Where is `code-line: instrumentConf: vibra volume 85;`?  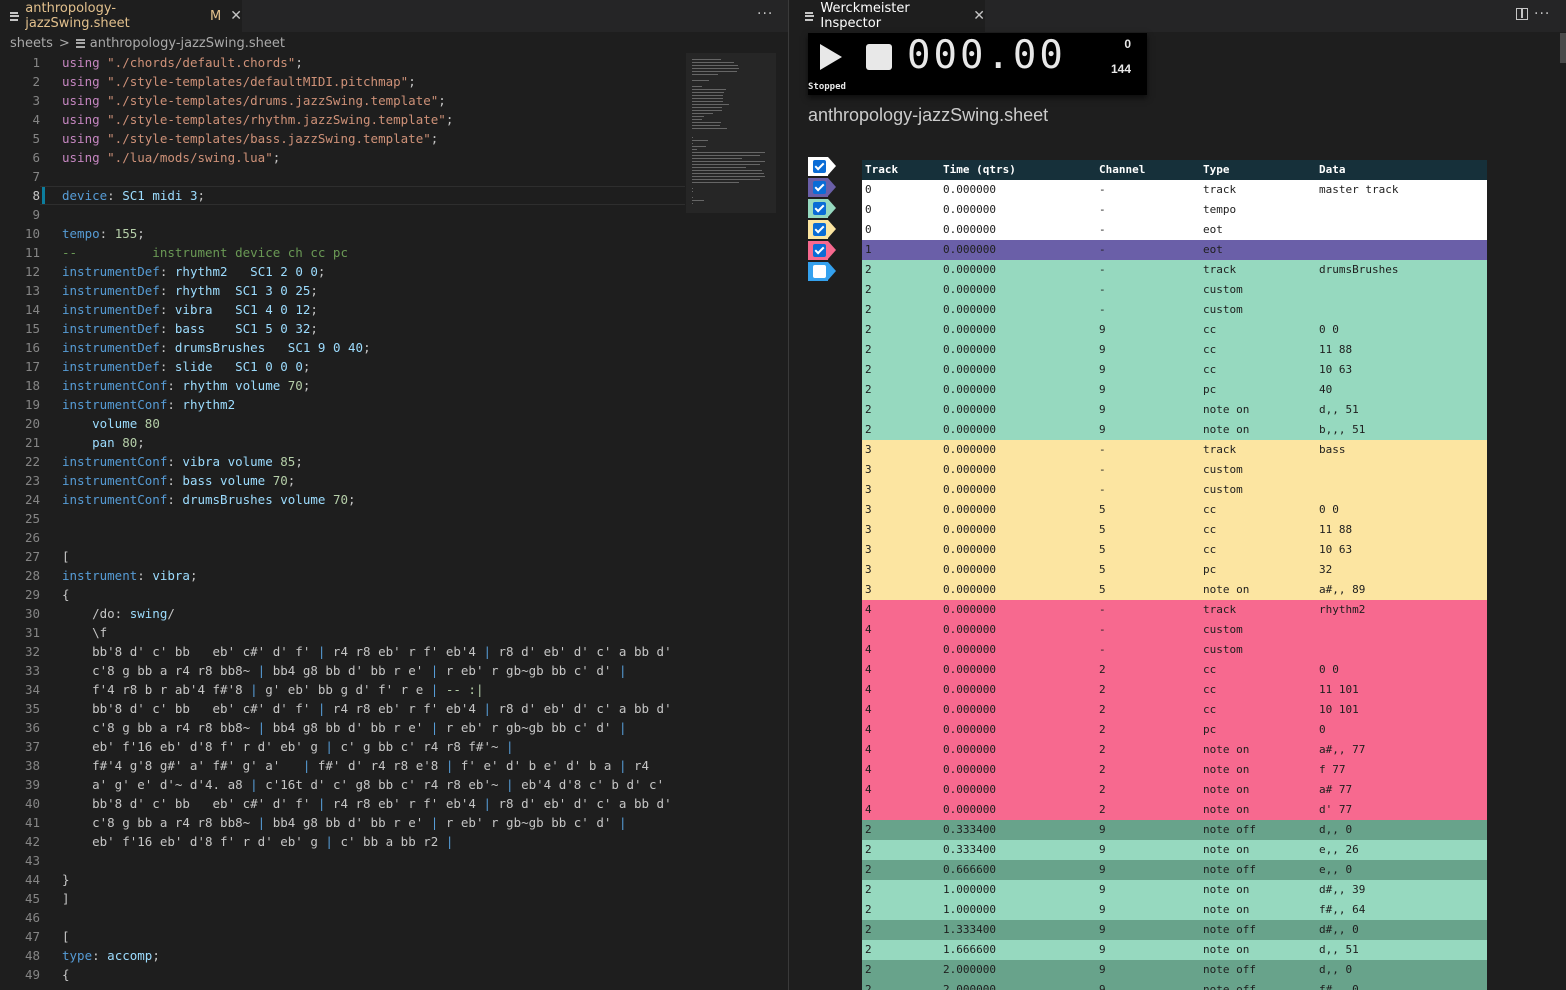 code-line: instrumentConf: vibra volume 85; is located at coordinates (373, 461).